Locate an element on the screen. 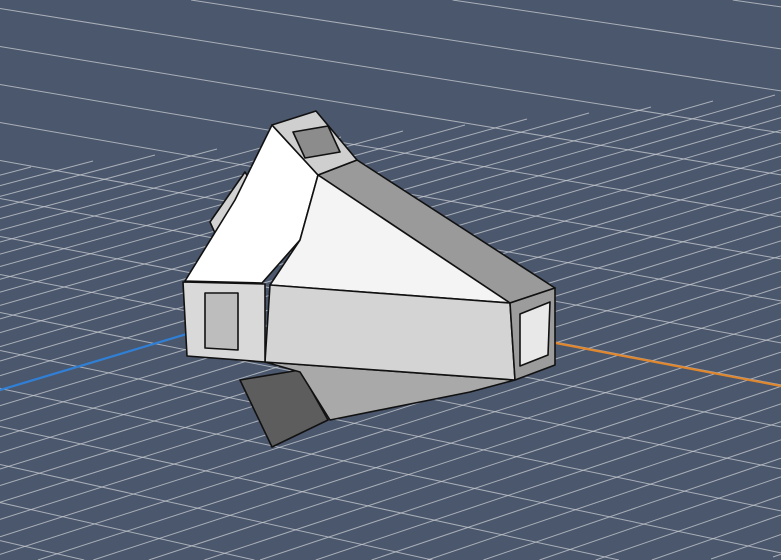 Image resolution: width=781 pixels, height=560 pixels. model-left-window is located at coordinates (221, 321).